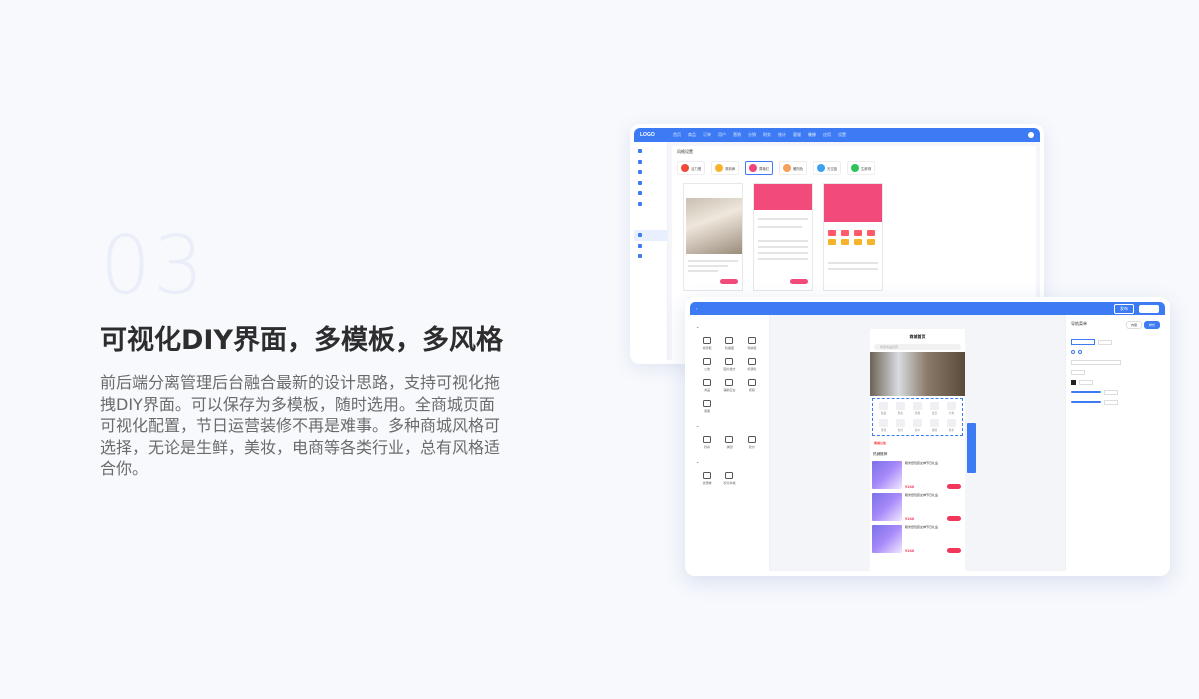 The image size is (1199, 699). What do you see at coordinates (917, 347) in the screenshot?
I see `phone-search-input: 搜索商品名称` at bounding box center [917, 347].